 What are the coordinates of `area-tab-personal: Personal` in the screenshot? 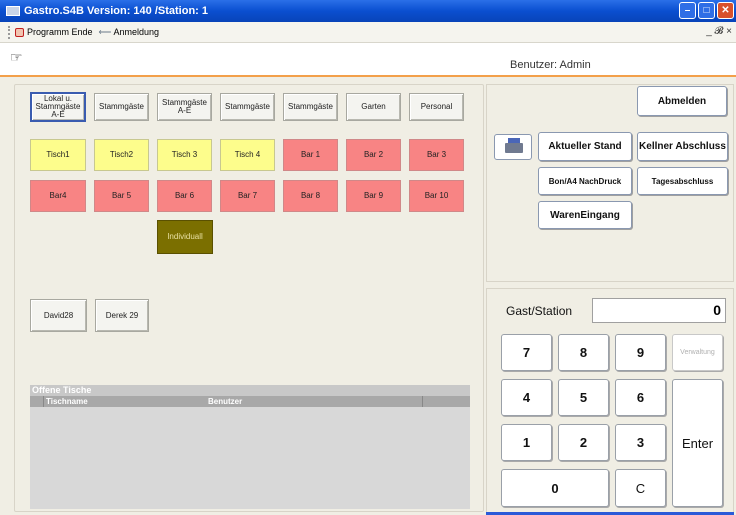 It's located at (436, 107).